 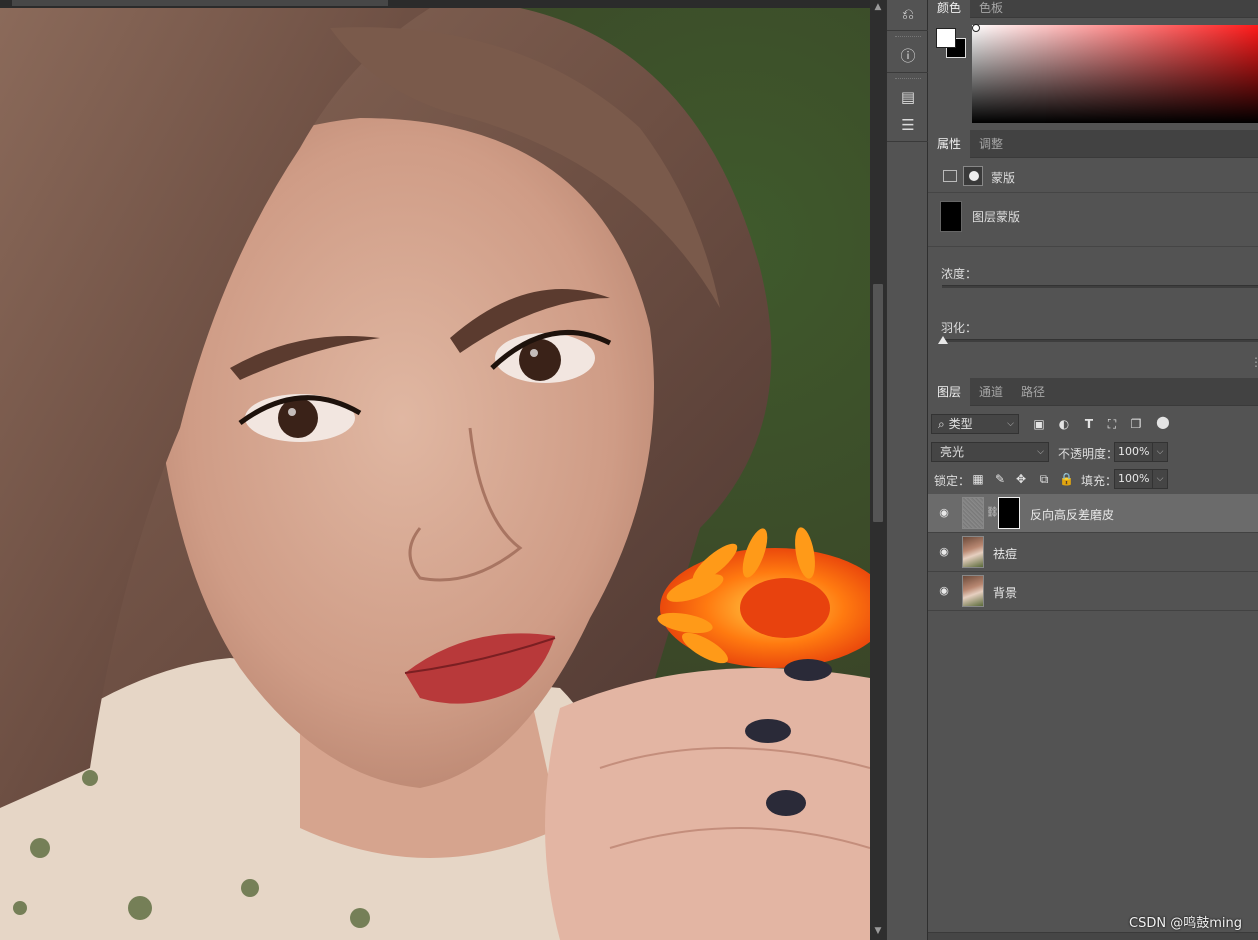 I want to click on link-chain-icon: ⛓, so click(x=992, y=513).